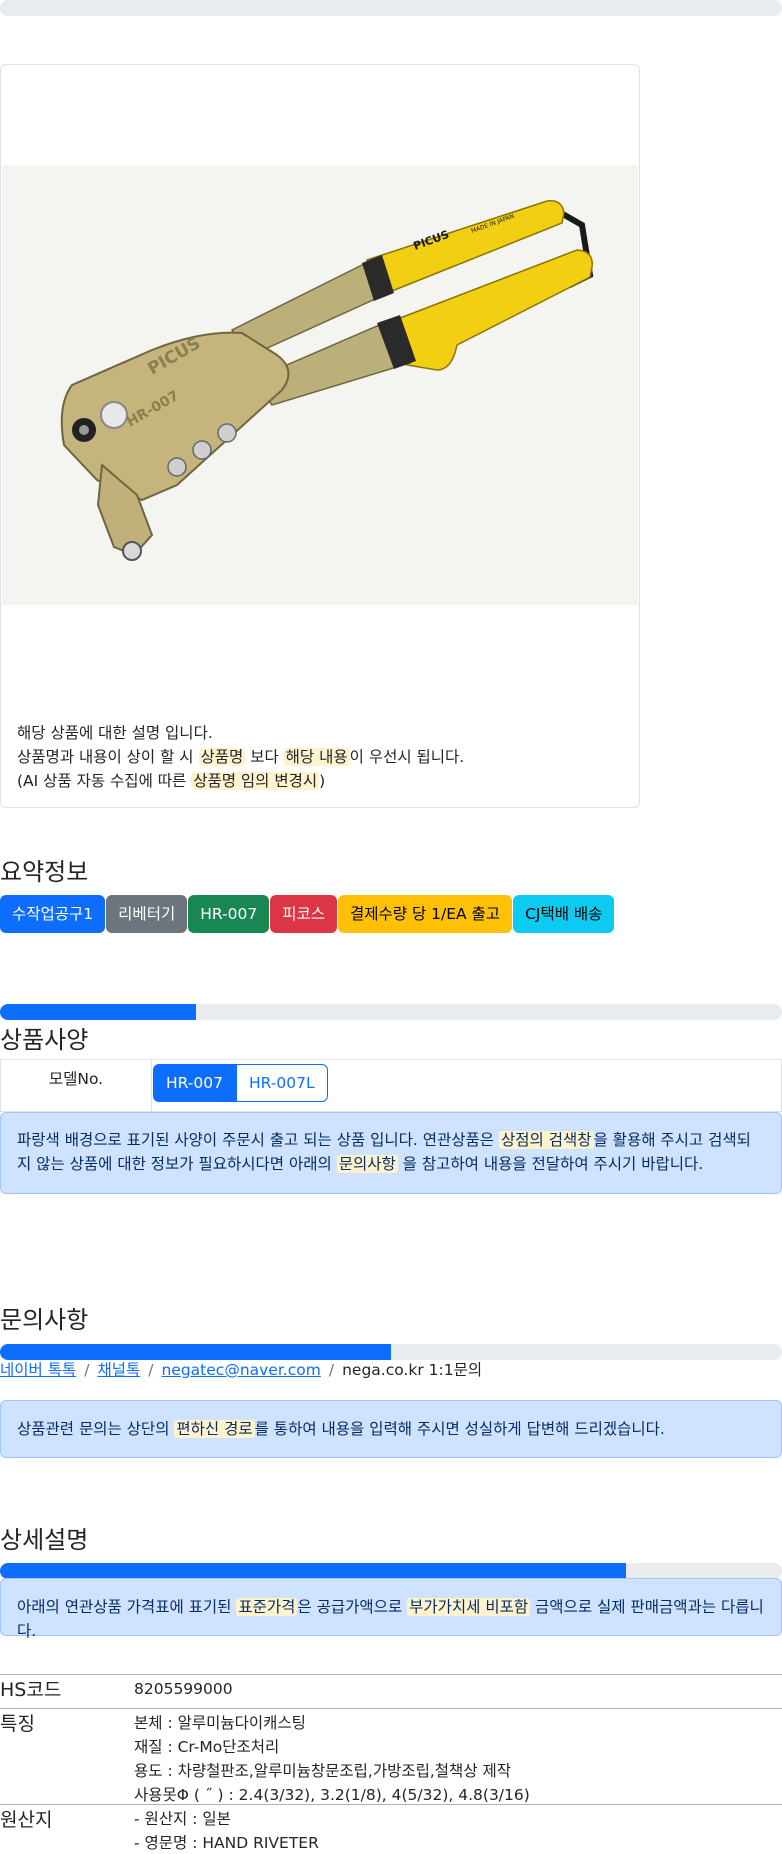 The height and width of the screenshot is (1854, 782). I want to click on spec-progress-fill, so click(98, 1012).